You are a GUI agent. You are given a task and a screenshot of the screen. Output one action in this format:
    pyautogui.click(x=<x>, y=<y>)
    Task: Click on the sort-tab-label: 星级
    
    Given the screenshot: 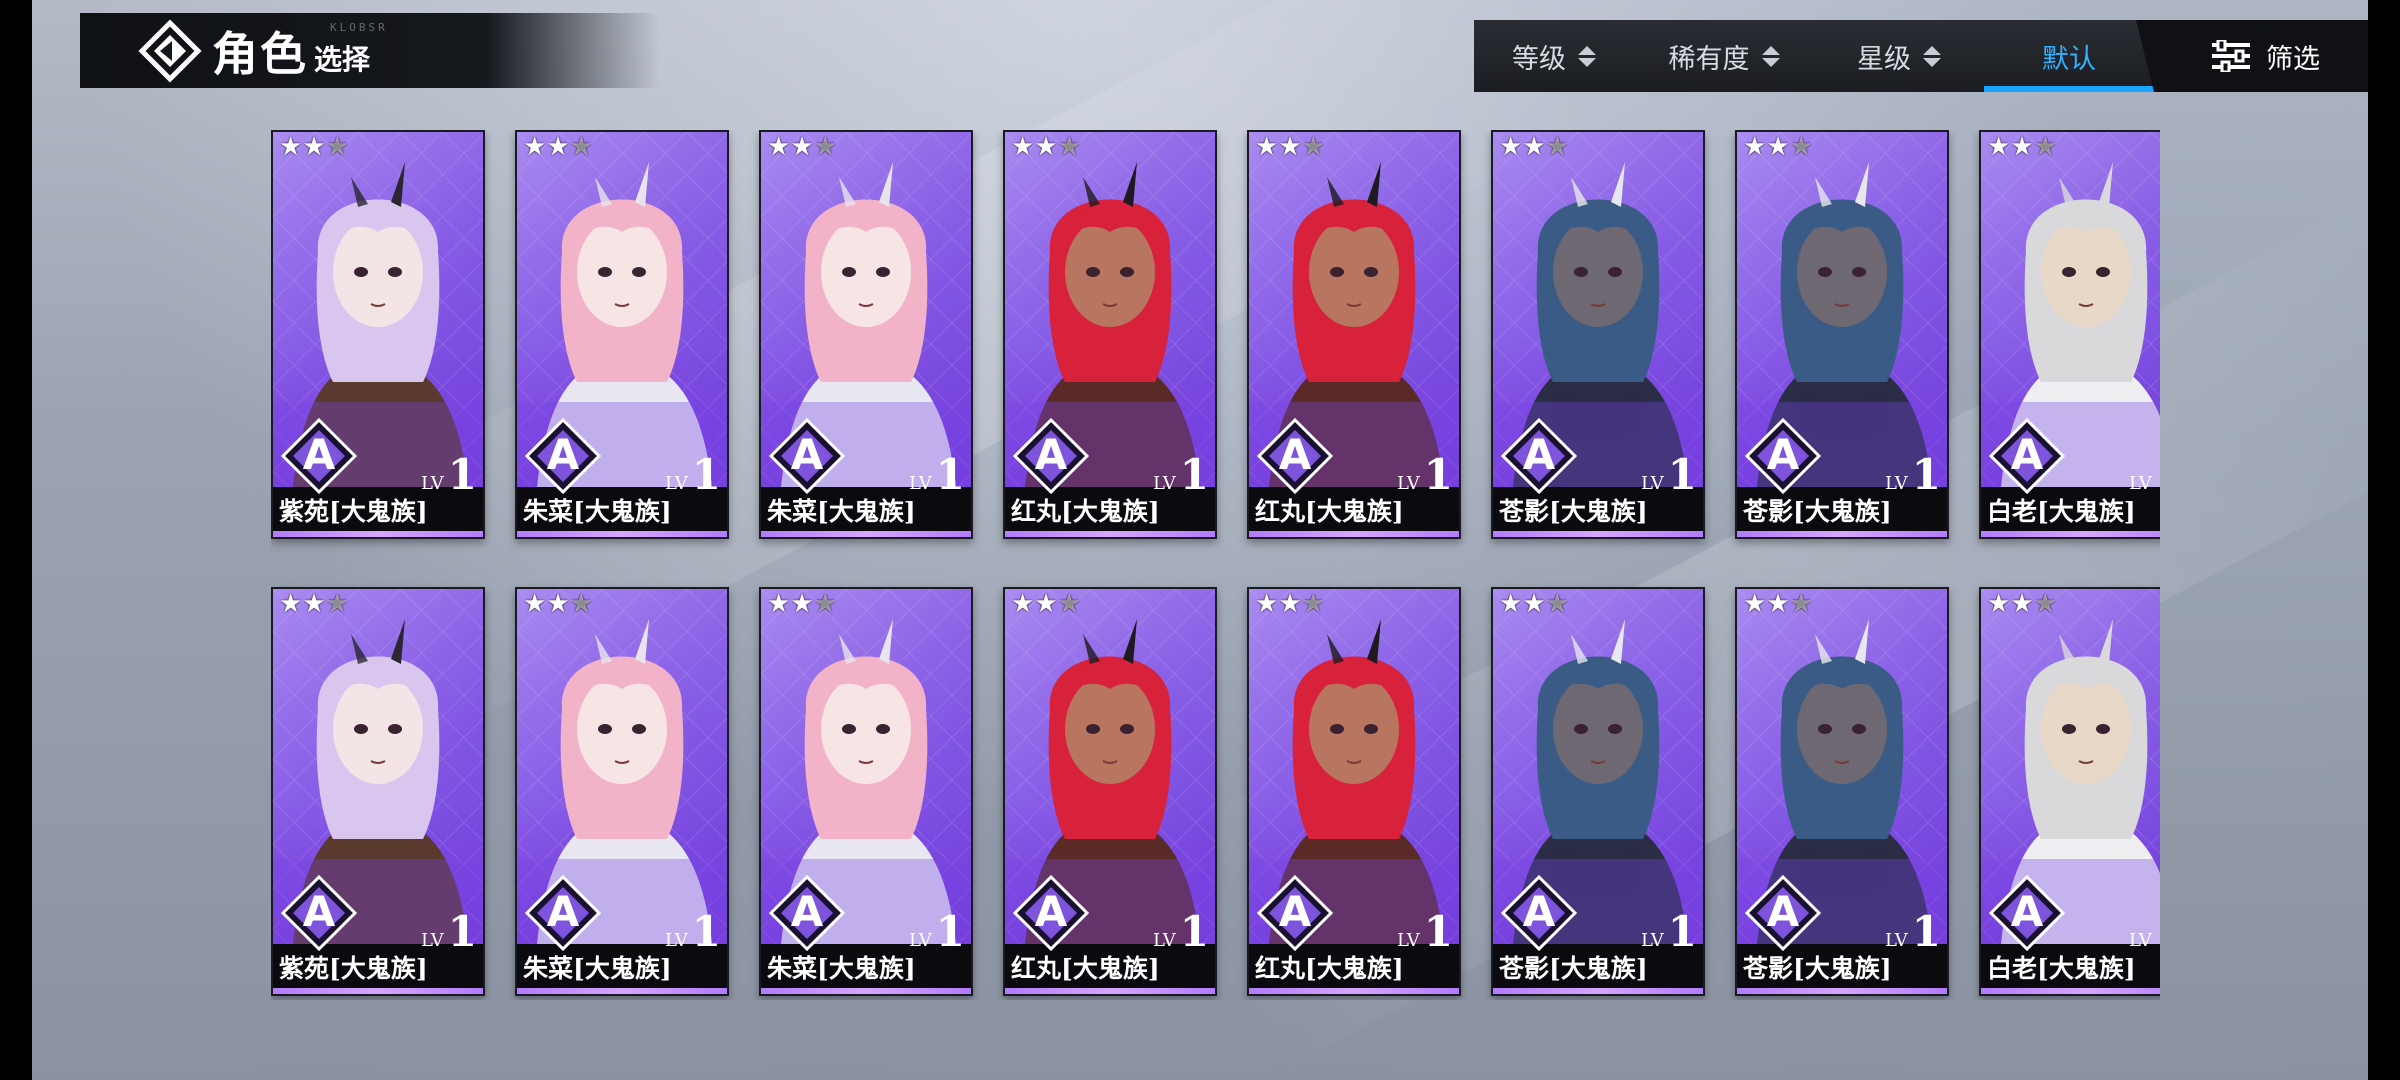 What is the action you would take?
    pyautogui.click(x=1884, y=59)
    